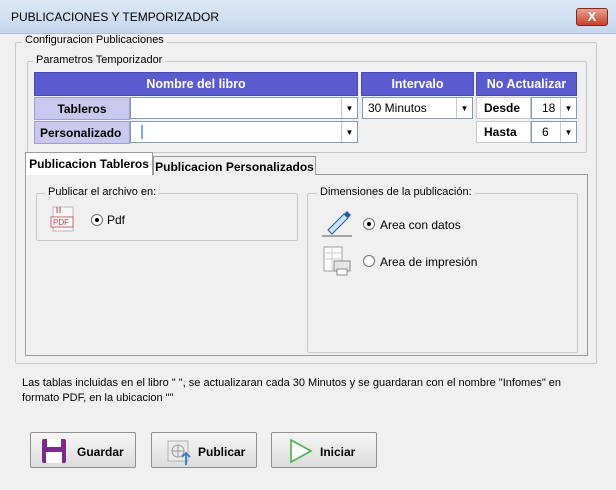 The image size is (616, 490). Describe the element at coordinates (222, 452) in the screenshot. I see `publicar-label: Publicar` at that location.